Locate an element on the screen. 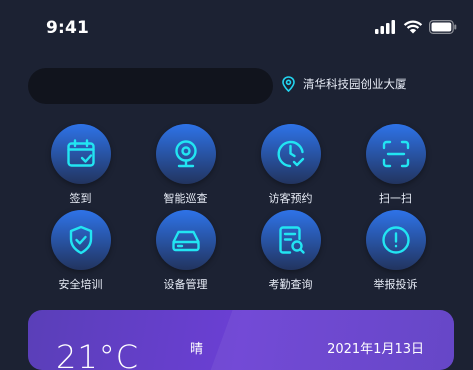 This screenshot has height=370, width=473. menu-item-label: 设备管理 is located at coordinates (185, 284).